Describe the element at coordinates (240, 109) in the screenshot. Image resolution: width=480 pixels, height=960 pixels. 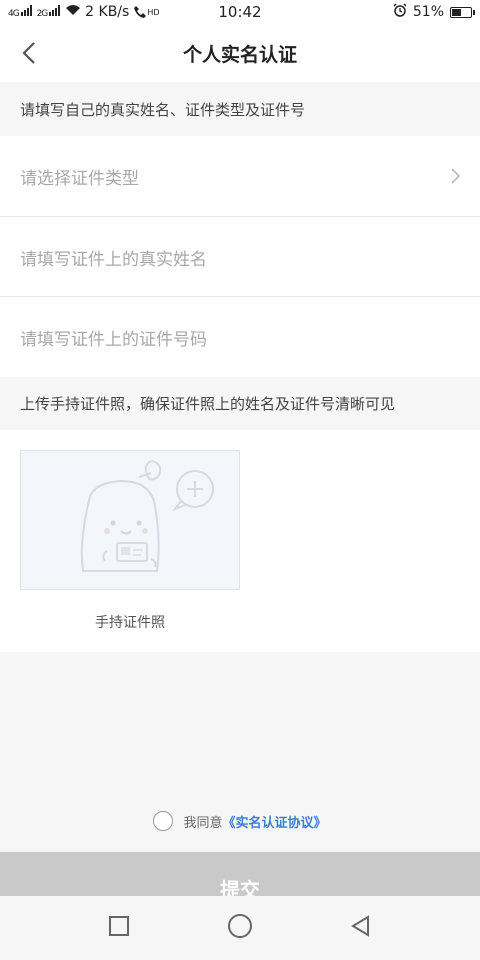
I see `form-section-hint: 请填写自己的真实姓名、证件类型及证件号` at that location.